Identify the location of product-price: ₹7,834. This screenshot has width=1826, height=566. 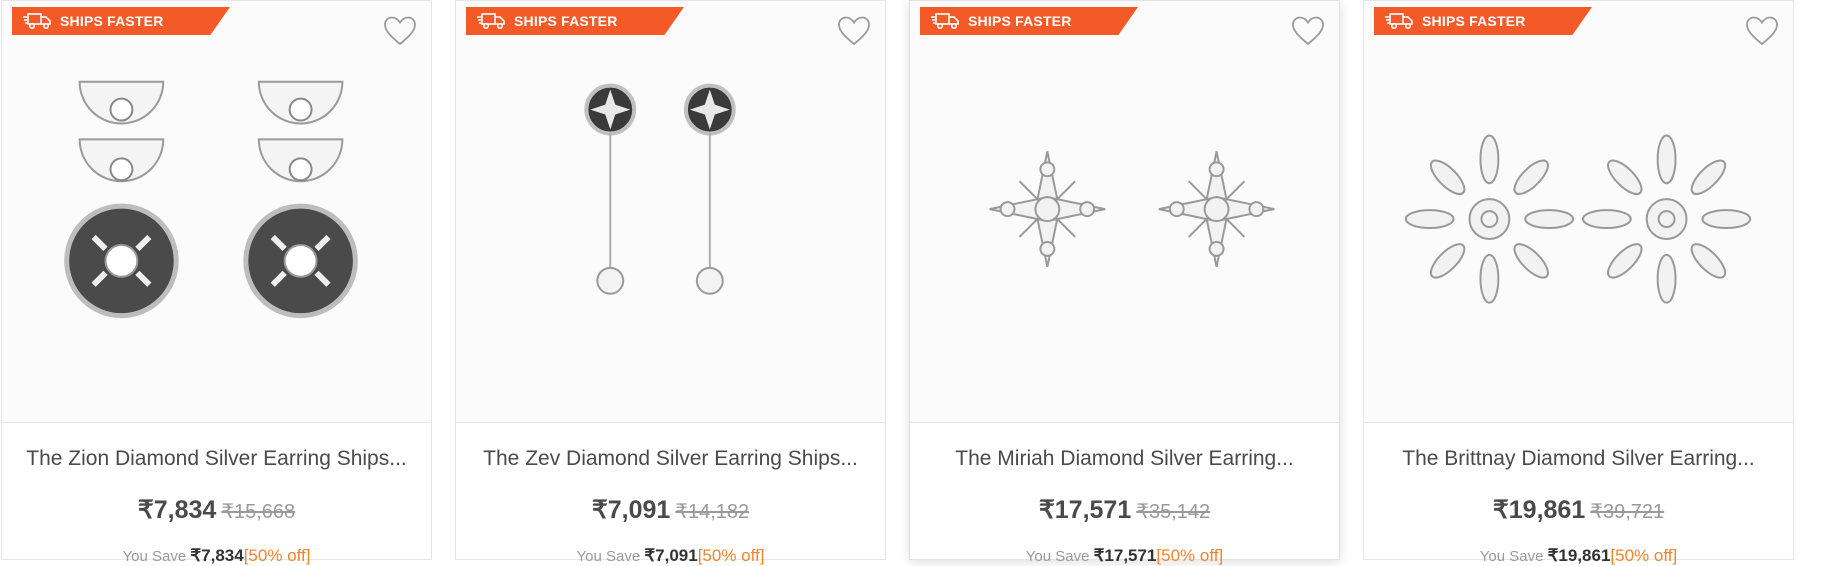
(177, 510).